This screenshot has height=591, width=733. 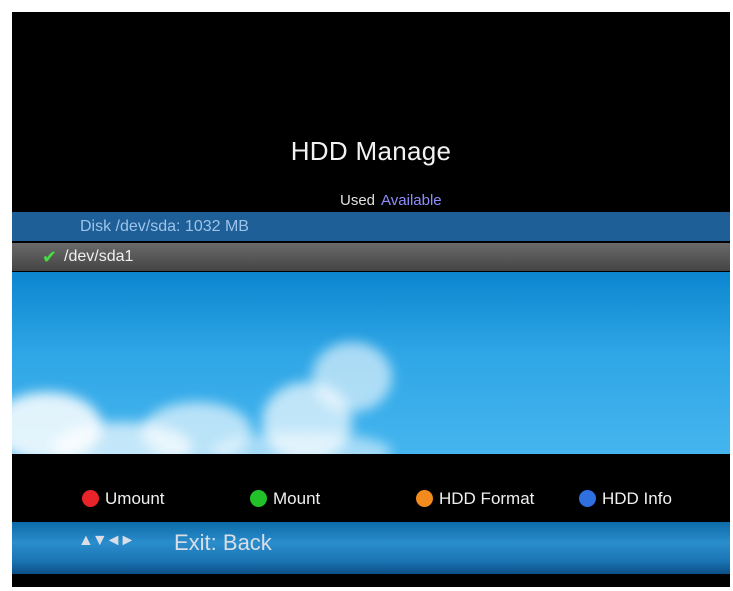 What do you see at coordinates (50, 257) in the screenshot?
I see `check-icon: ✔` at bounding box center [50, 257].